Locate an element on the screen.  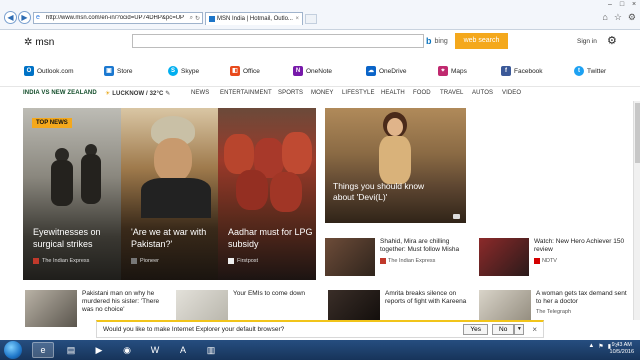
web-search-button: web search is located at coordinates (481, 41).